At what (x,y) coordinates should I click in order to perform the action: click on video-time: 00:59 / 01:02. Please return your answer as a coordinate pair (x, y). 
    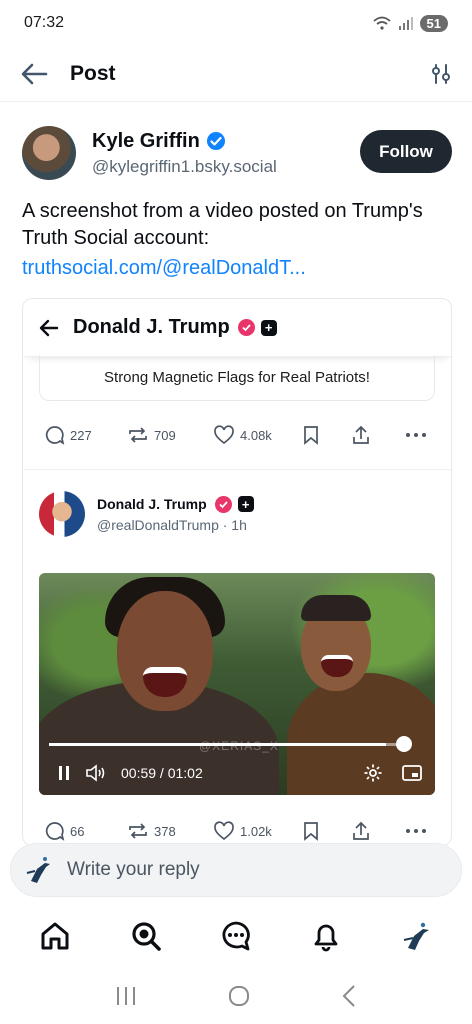
    Looking at the image, I should click on (162, 773).